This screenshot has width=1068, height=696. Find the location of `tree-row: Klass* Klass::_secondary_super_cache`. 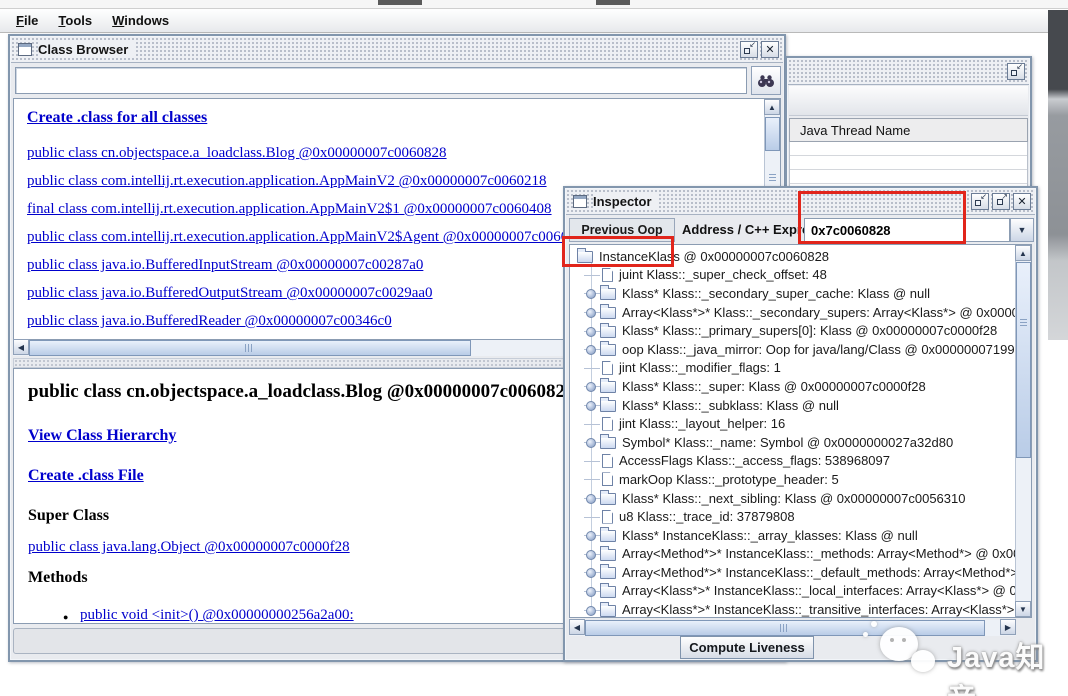

tree-row: Klass* Klass::_secondary_super_cache is located at coordinates (792, 293).